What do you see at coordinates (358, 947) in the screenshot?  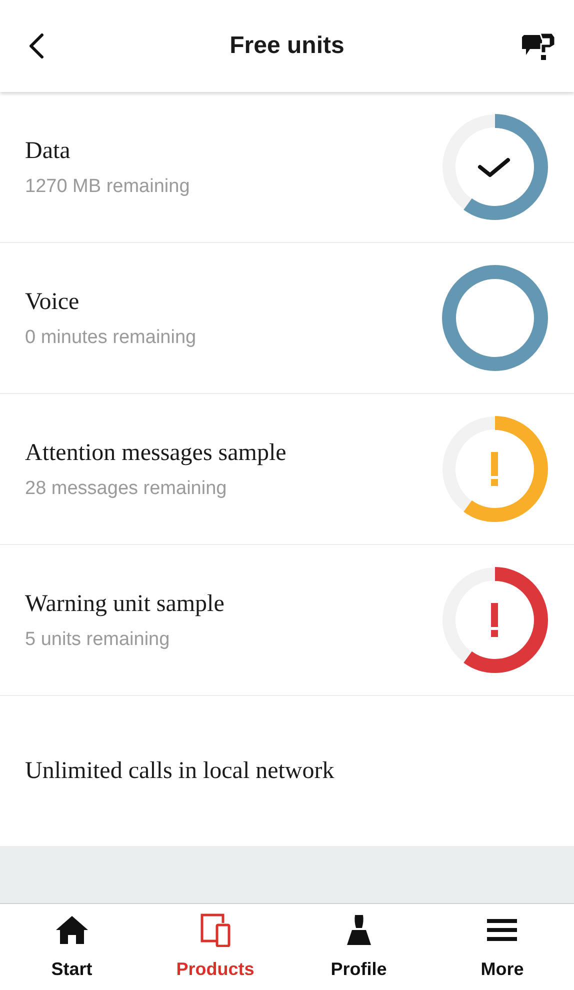 I see `tab: Profile` at bounding box center [358, 947].